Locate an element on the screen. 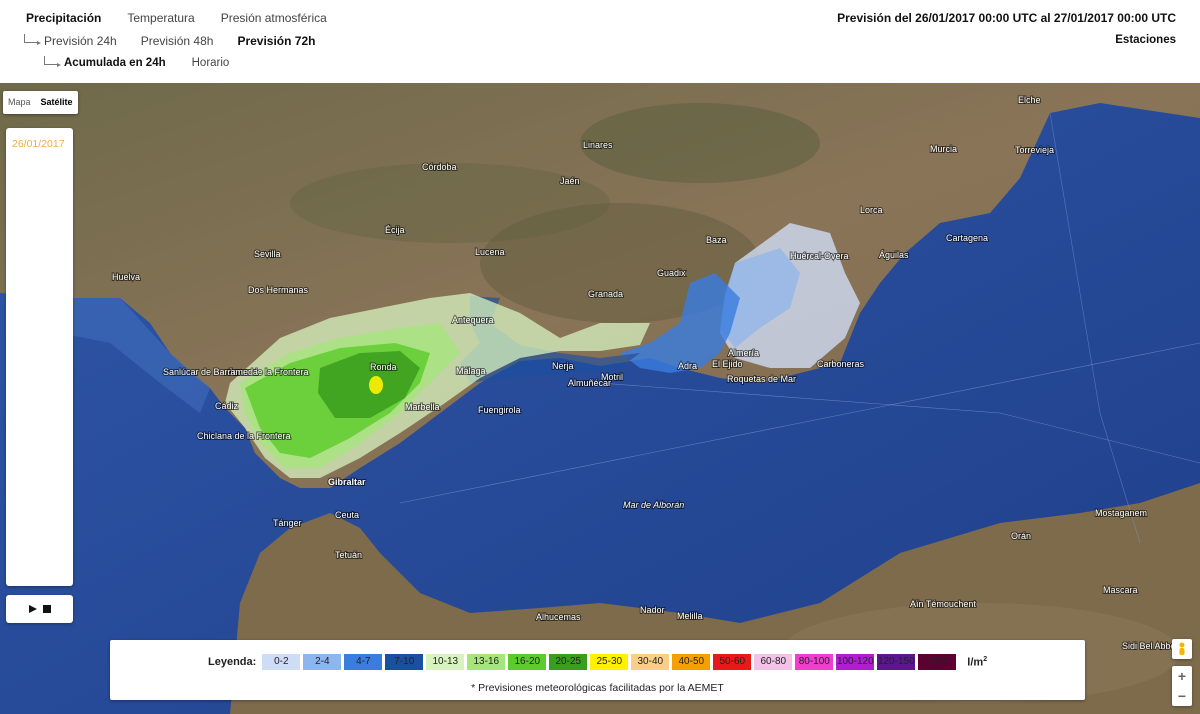  date-panel: 26/01/2017 is located at coordinates (39, 357).